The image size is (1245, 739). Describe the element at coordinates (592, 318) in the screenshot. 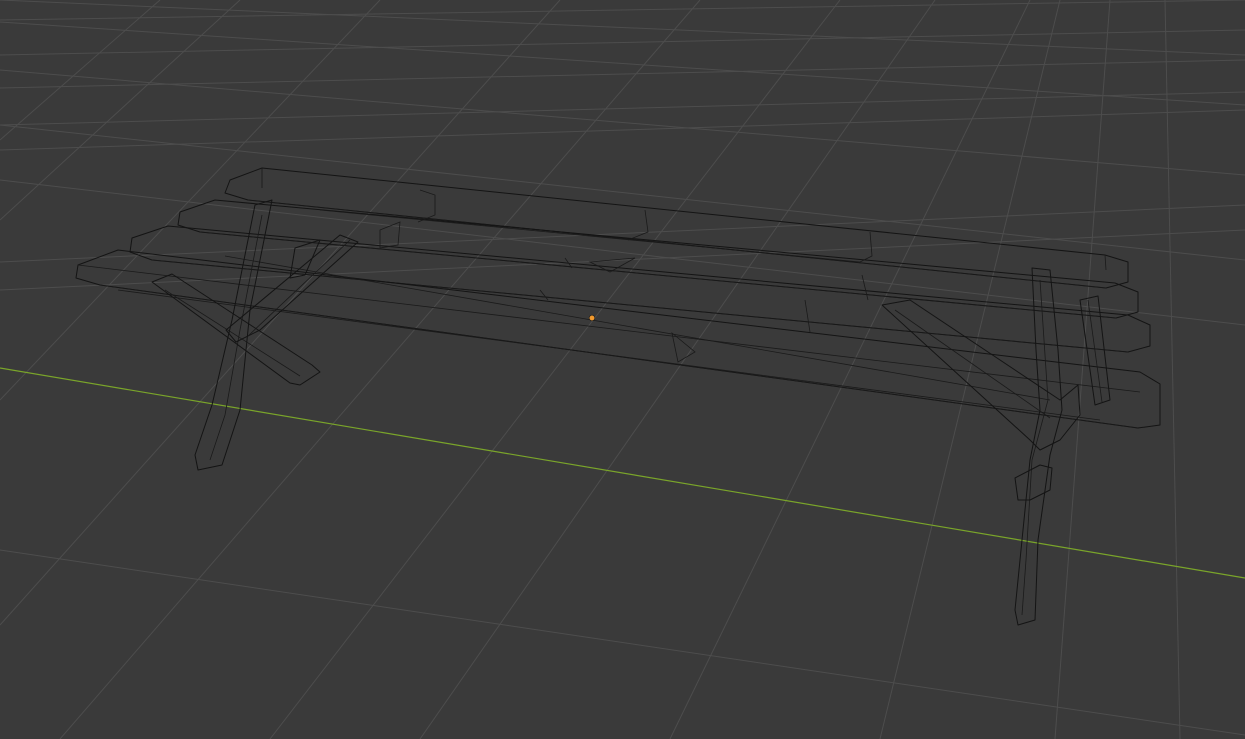

I see `object-origin-dot` at that location.